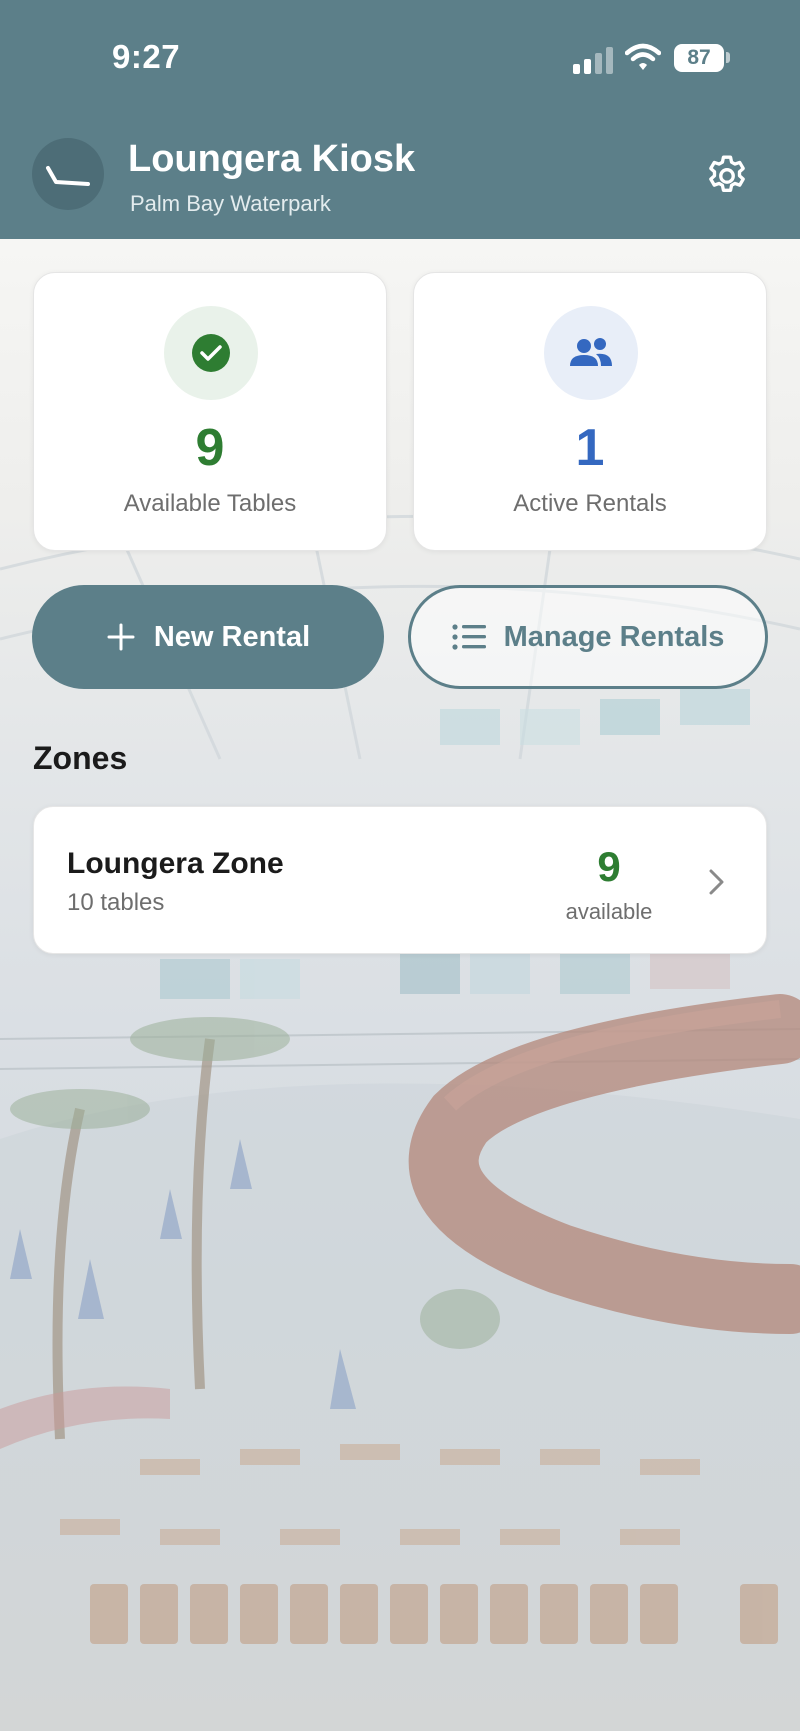  What do you see at coordinates (590, 411) in the screenshot?
I see `active-rentals-card: 1 Active Rentals` at bounding box center [590, 411].